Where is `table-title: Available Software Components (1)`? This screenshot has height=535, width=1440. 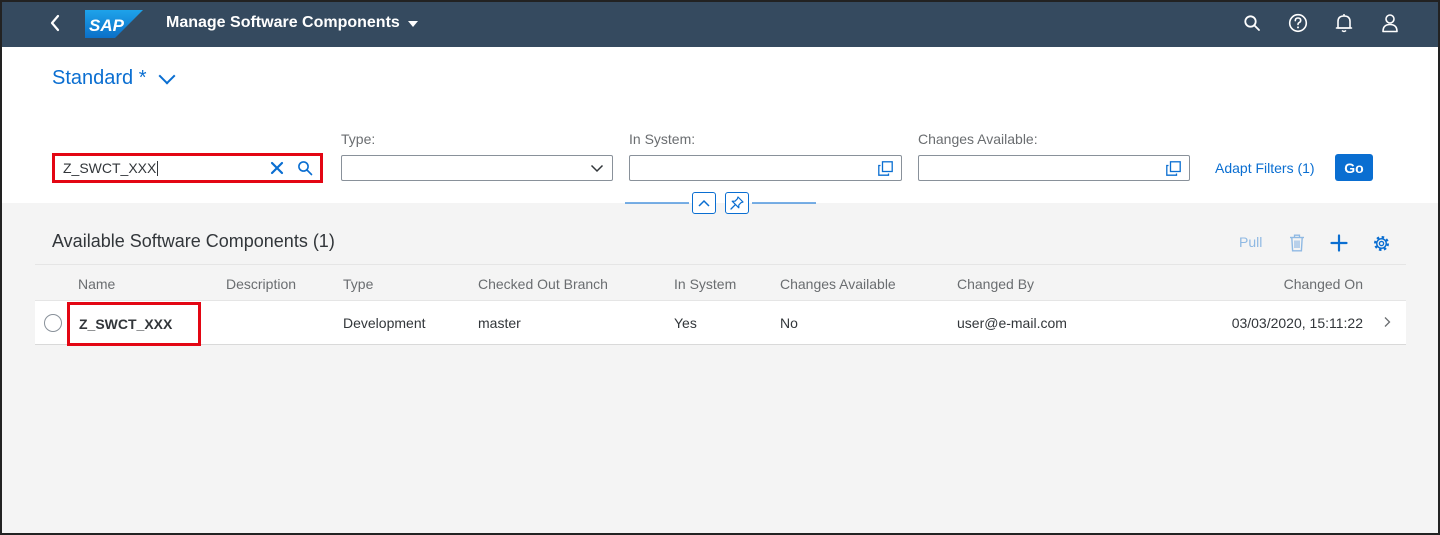 table-title: Available Software Components (1) is located at coordinates (193, 241).